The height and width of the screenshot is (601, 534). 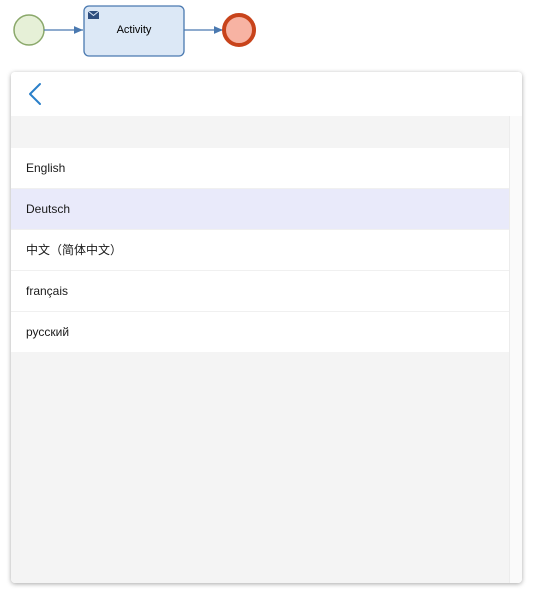 I want to click on activity-label: Activity, so click(x=134, y=30).